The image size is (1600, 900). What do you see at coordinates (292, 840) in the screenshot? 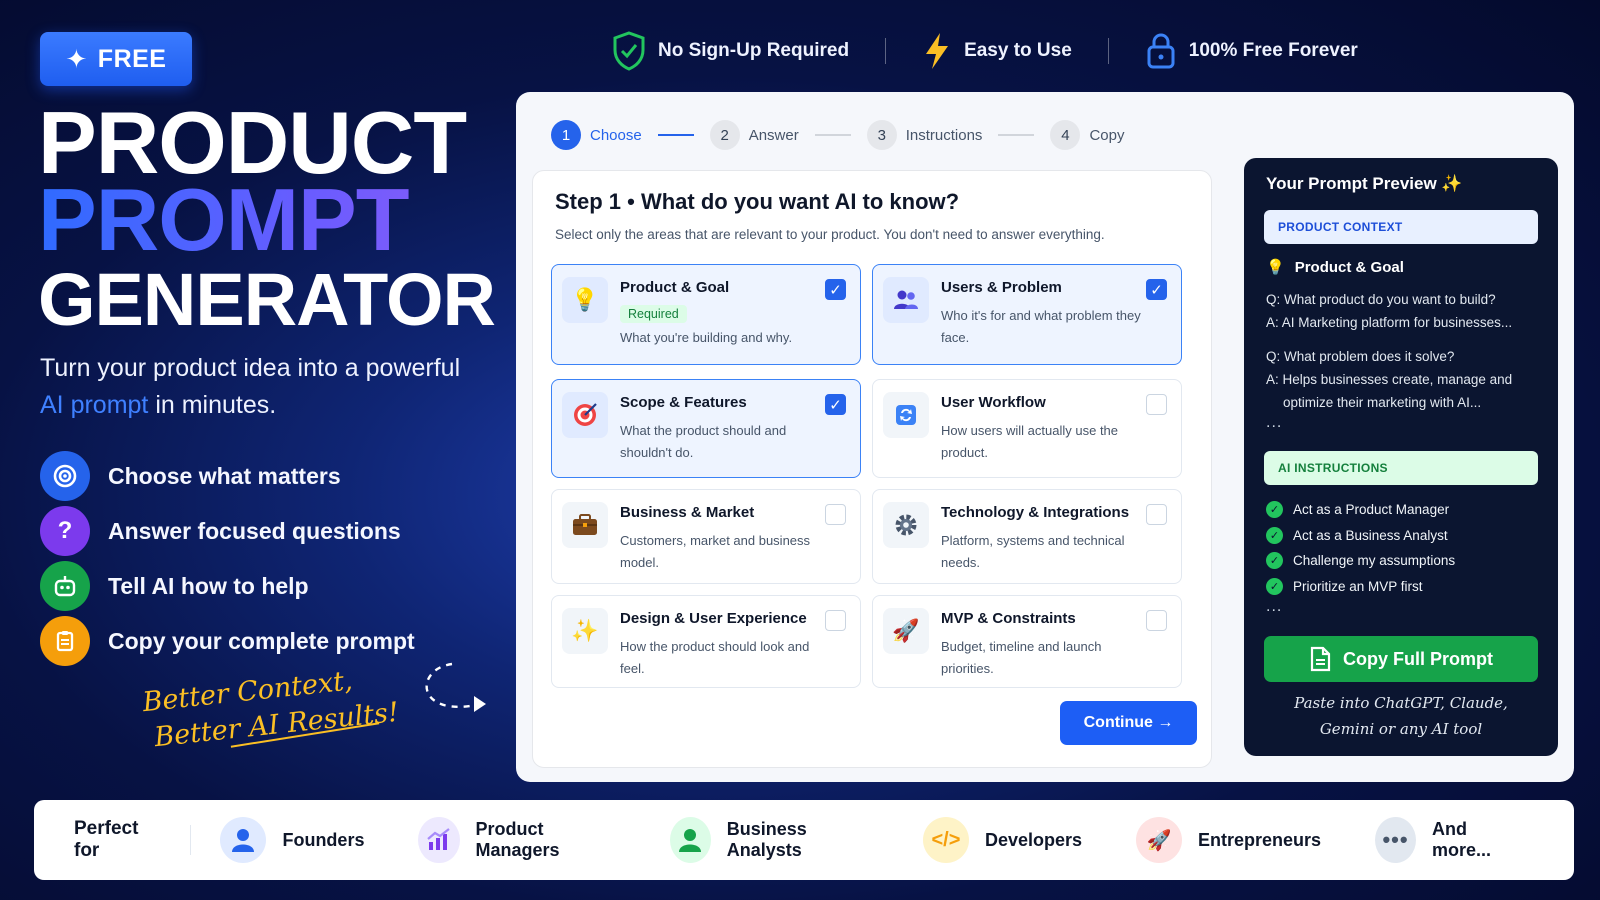
I see `audience-founders: Founders` at bounding box center [292, 840].